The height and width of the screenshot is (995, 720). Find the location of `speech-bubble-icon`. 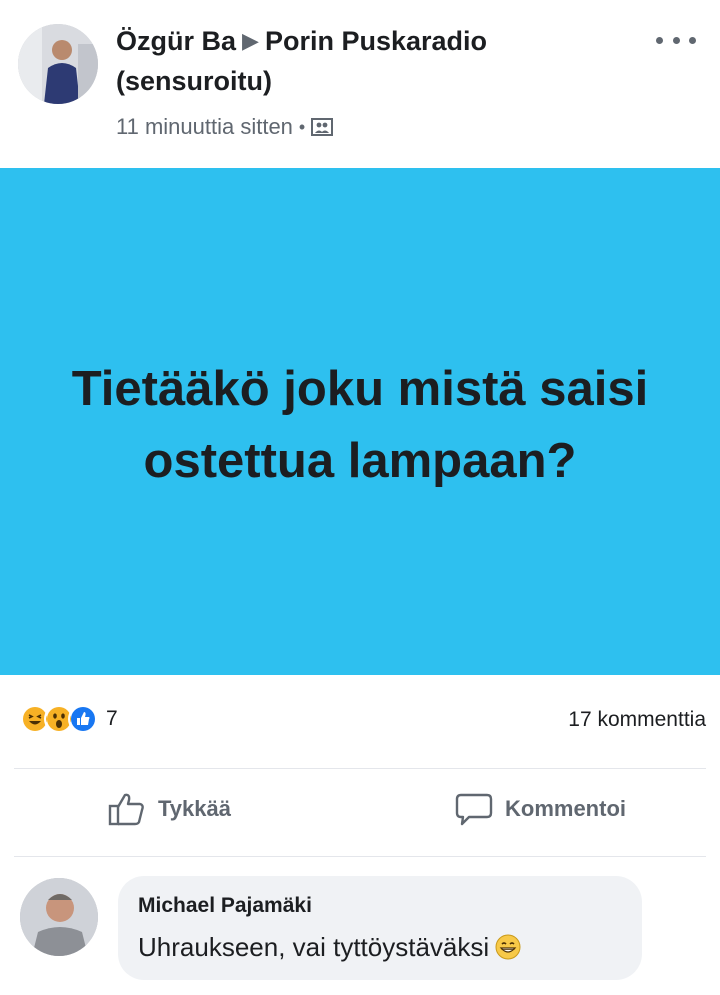

speech-bubble-icon is located at coordinates (474, 809).